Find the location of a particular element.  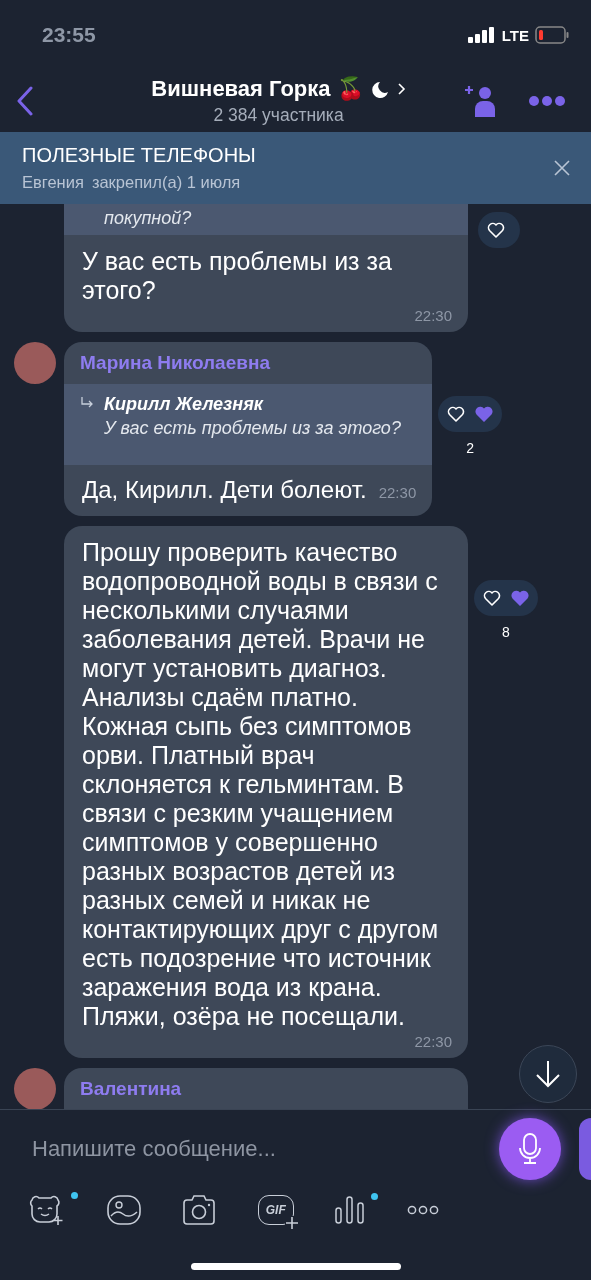

bear-face-icon is located at coordinates (47, 1210).